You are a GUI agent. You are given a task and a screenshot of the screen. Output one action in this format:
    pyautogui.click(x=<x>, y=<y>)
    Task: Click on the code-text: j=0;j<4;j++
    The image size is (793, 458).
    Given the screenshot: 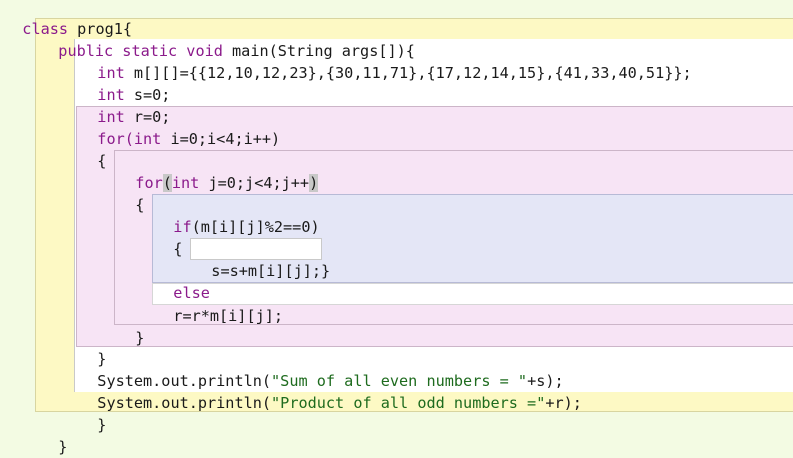 What is the action you would take?
    pyautogui.click(x=254, y=183)
    